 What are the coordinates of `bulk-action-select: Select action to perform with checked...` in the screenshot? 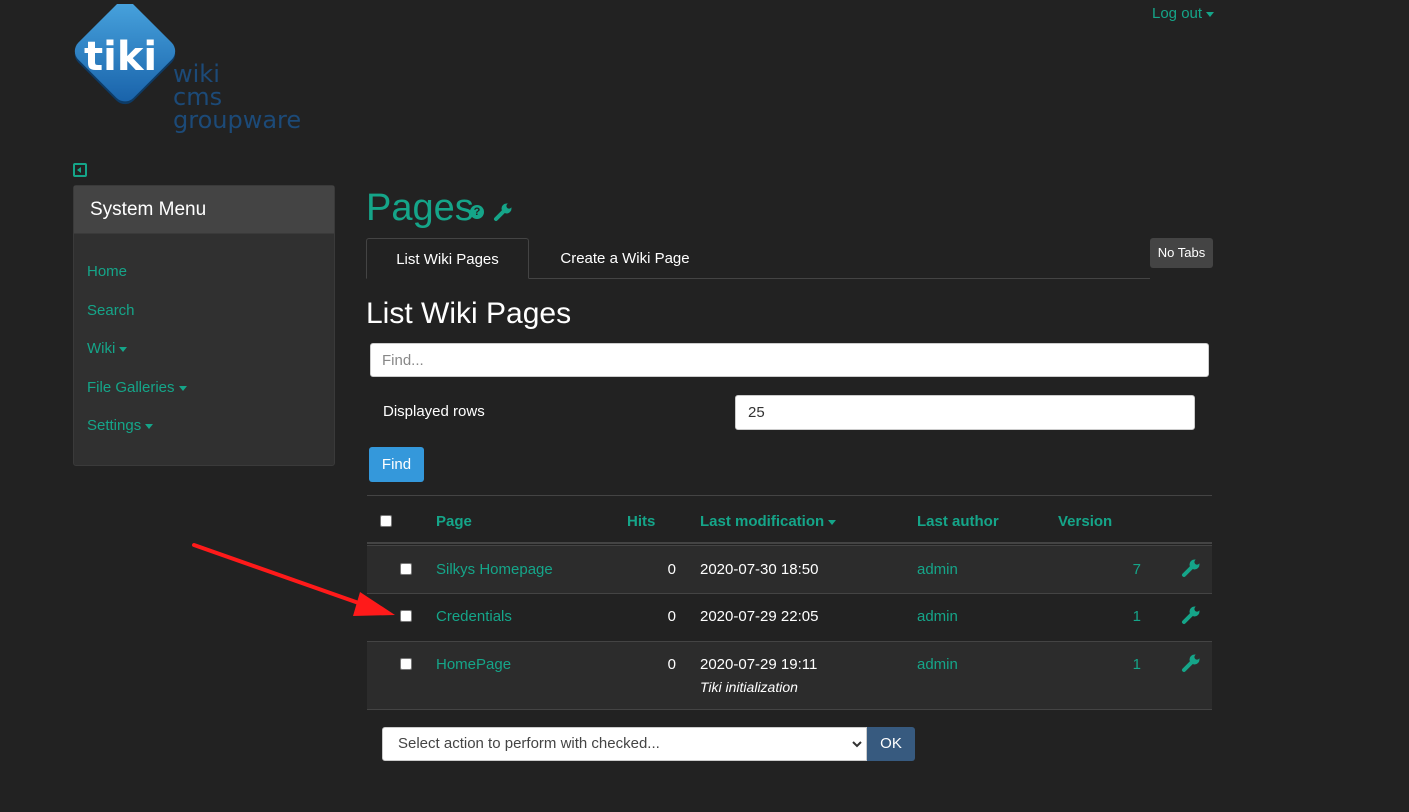 It's located at (624, 744).